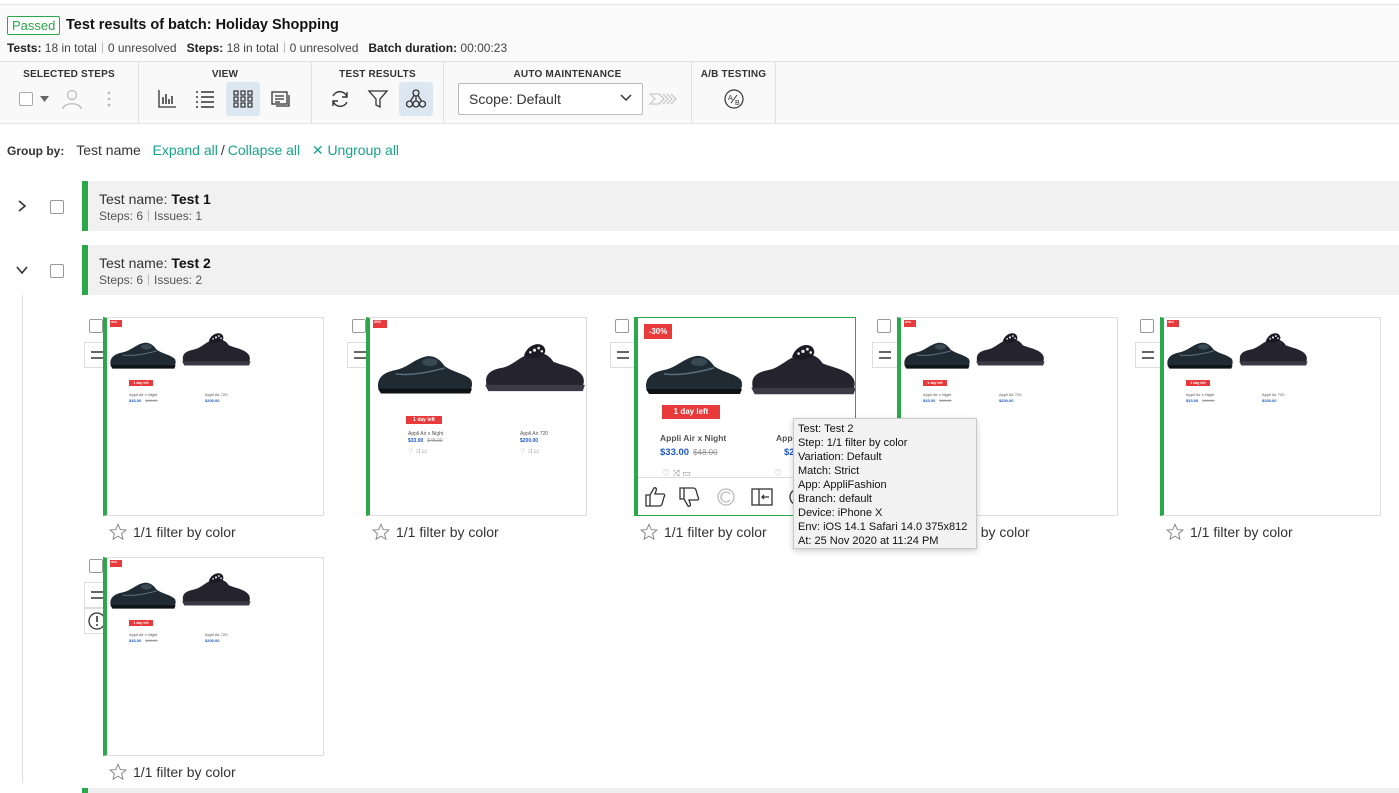  Describe the element at coordinates (281, 99) in the screenshot. I see `details-view-button` at that location.